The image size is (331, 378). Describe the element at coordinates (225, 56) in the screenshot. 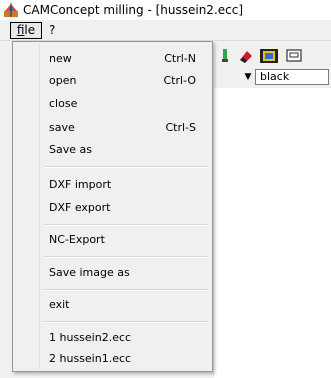

I see `tool-icon` at that location.